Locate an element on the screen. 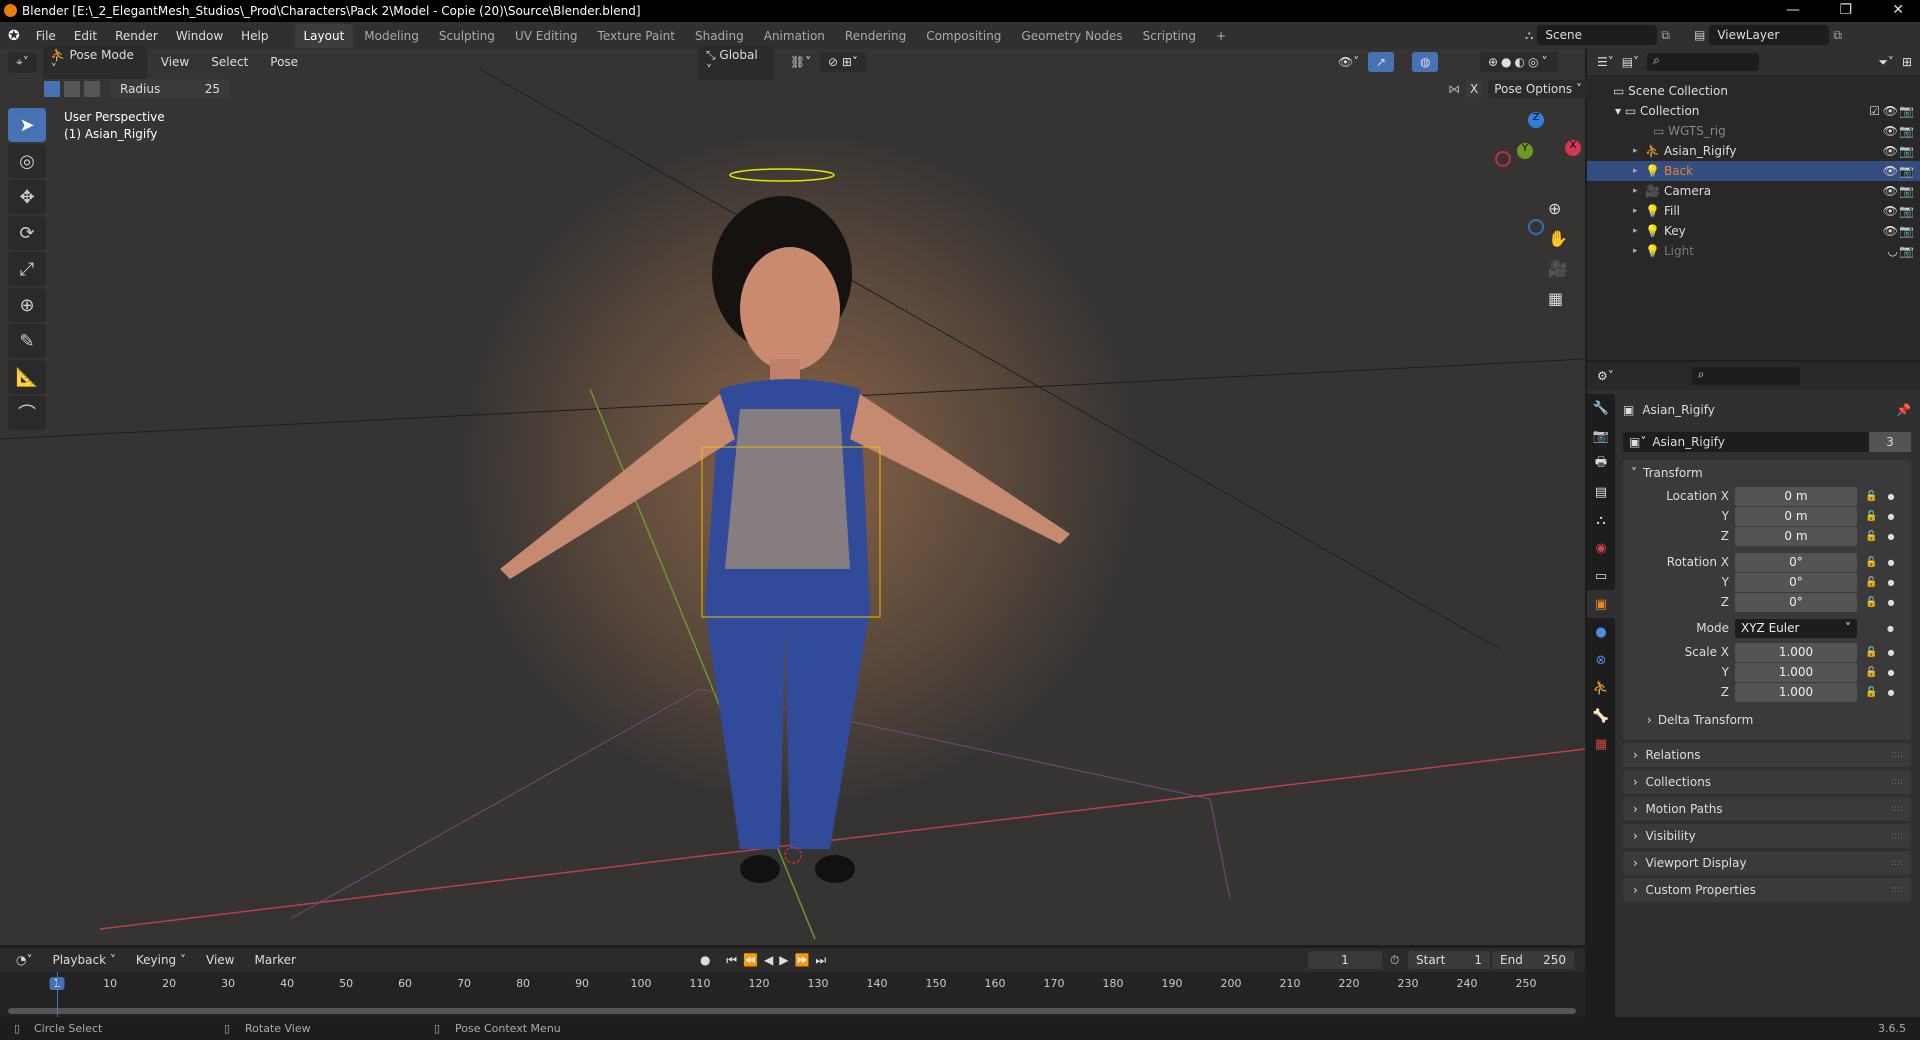  minimize-button: — is located at coordinates (1793, 10).